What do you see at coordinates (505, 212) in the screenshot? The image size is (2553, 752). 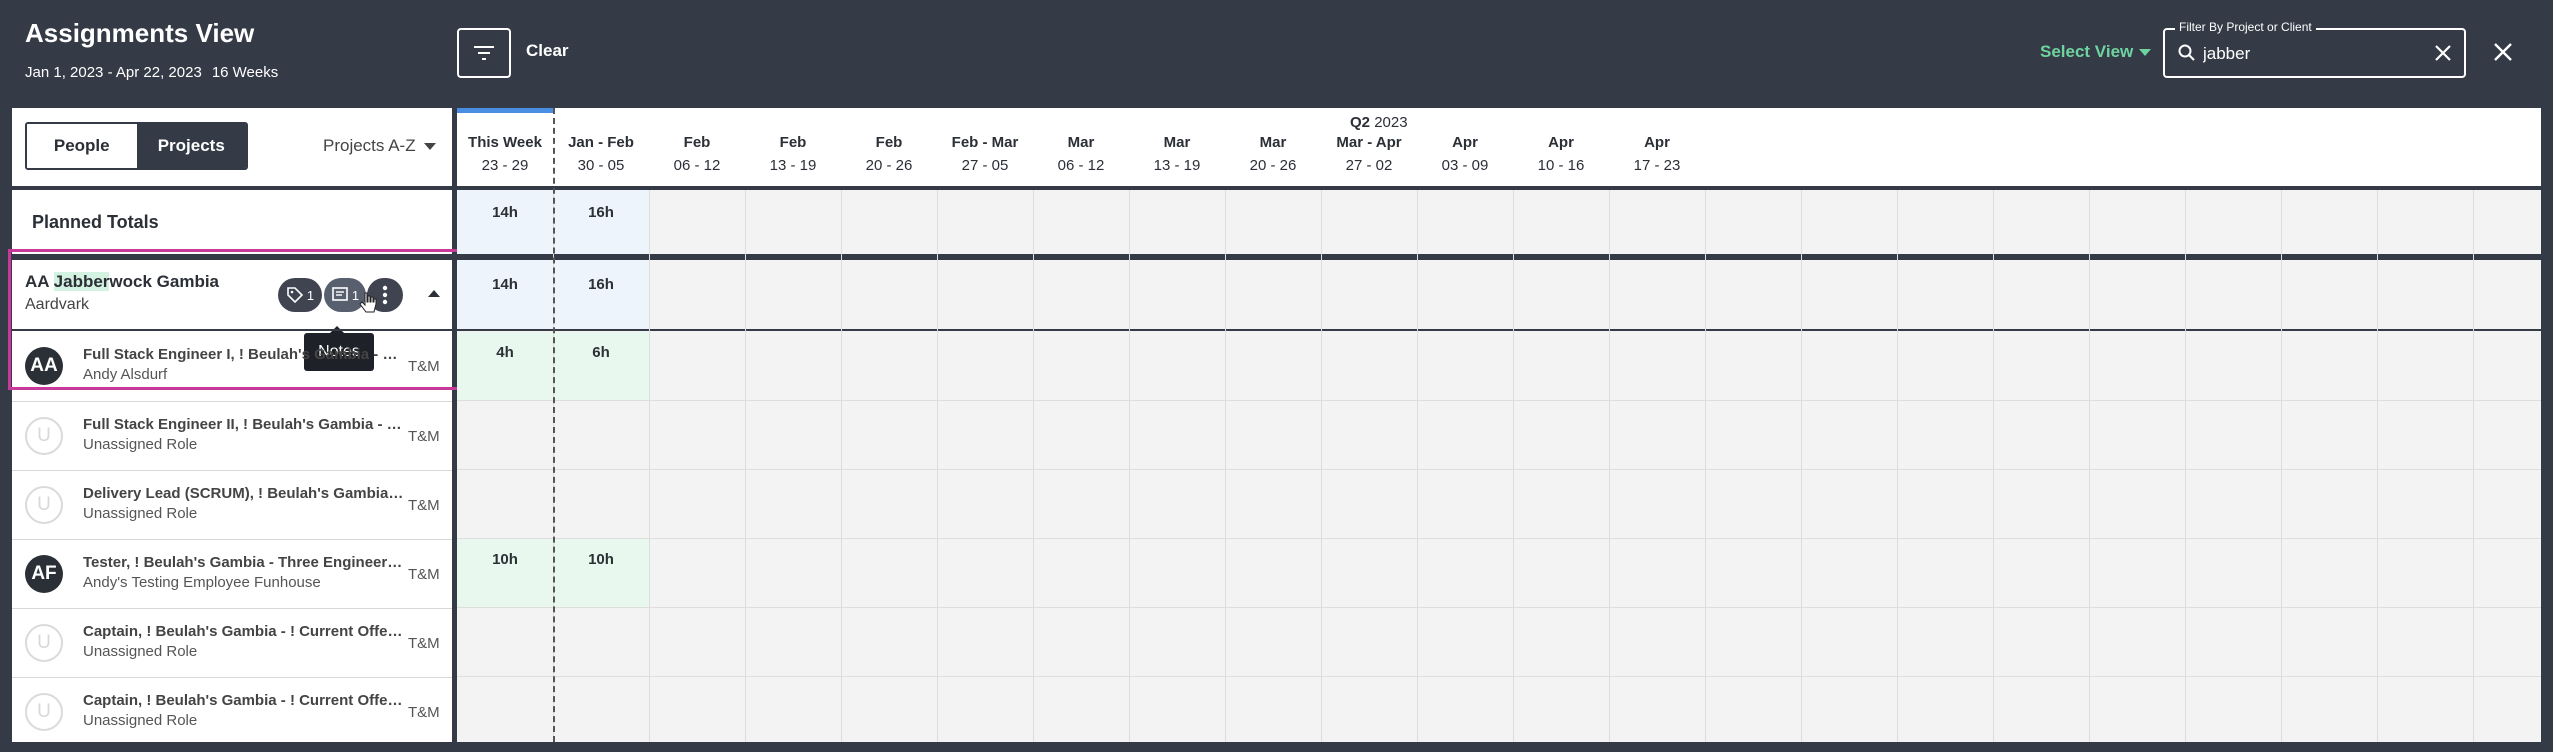 I see `planned-total-hours: 14h` at bounding box center [505, 212].